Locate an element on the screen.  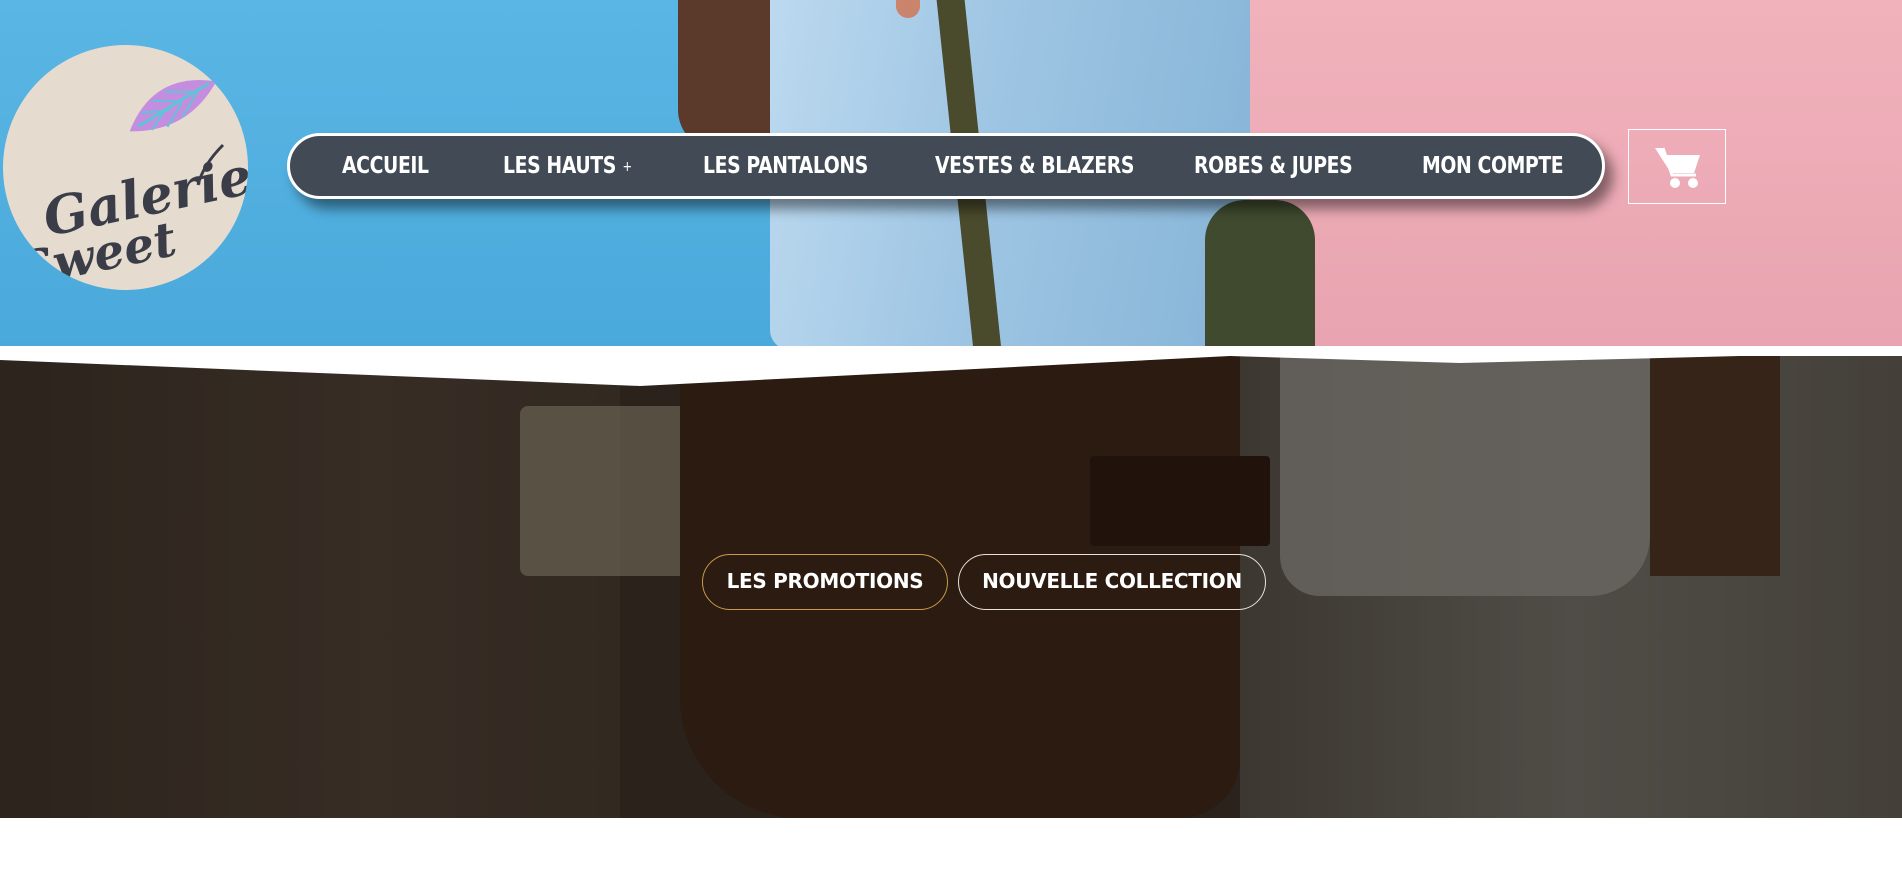
nav-item-label: ROBES & JUPES is located at coordinates (1273, 166).